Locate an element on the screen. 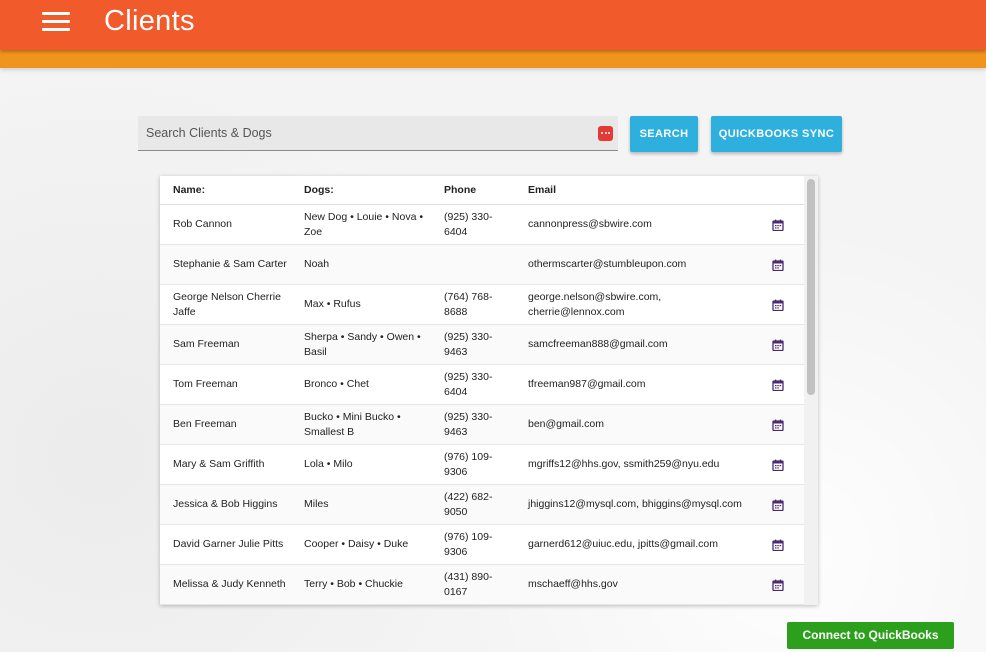 Image resolution: width=986 pixels, height=652 pixels. search-button: SEARCH is located at coordinates (664, 134).